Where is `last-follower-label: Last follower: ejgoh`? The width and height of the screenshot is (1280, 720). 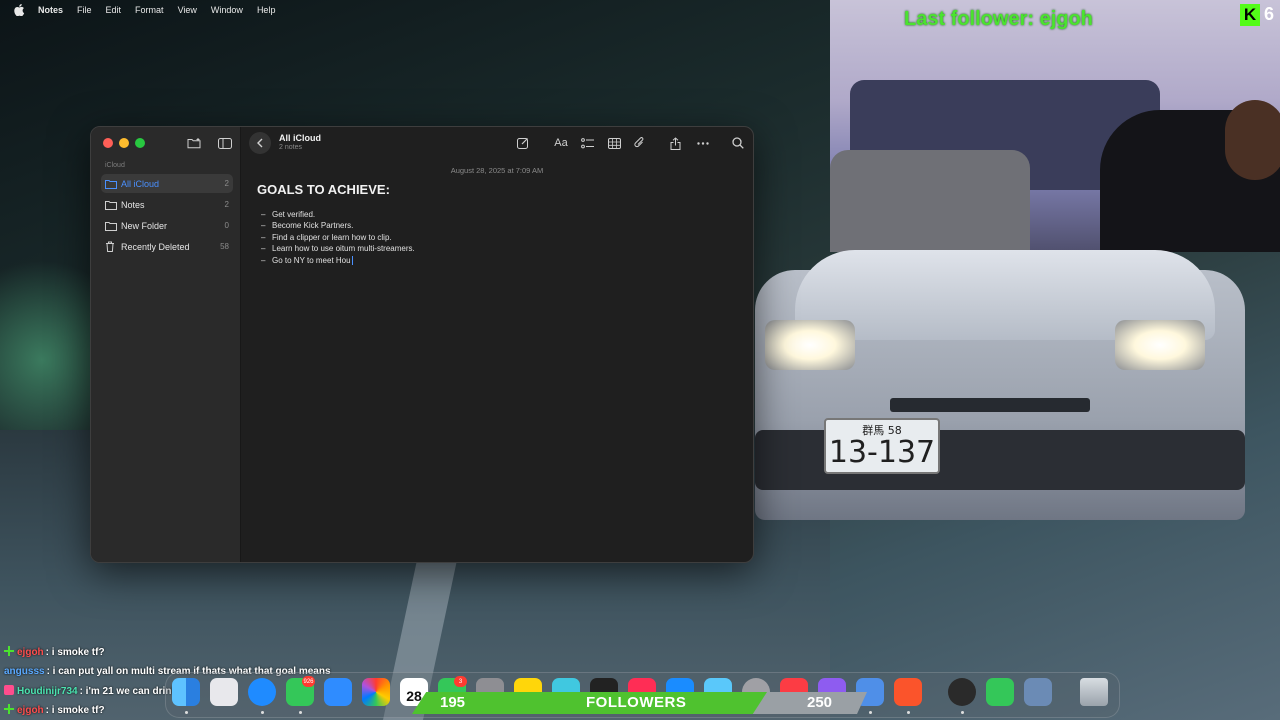
last-follower-label: Last follower: ejgoh is located at coordinates (998, 19).